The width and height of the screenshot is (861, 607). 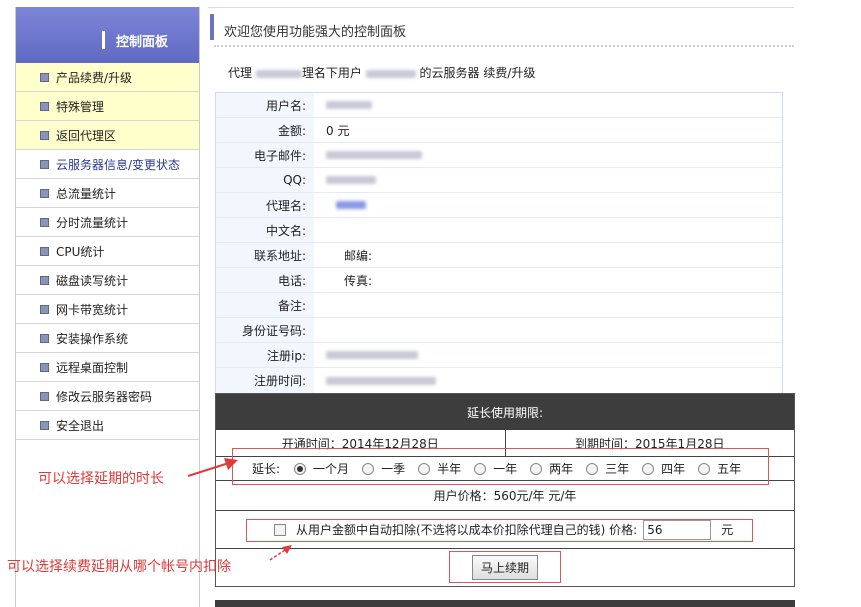 I want to click on annotation-arrows, so click(x=239, y=509).